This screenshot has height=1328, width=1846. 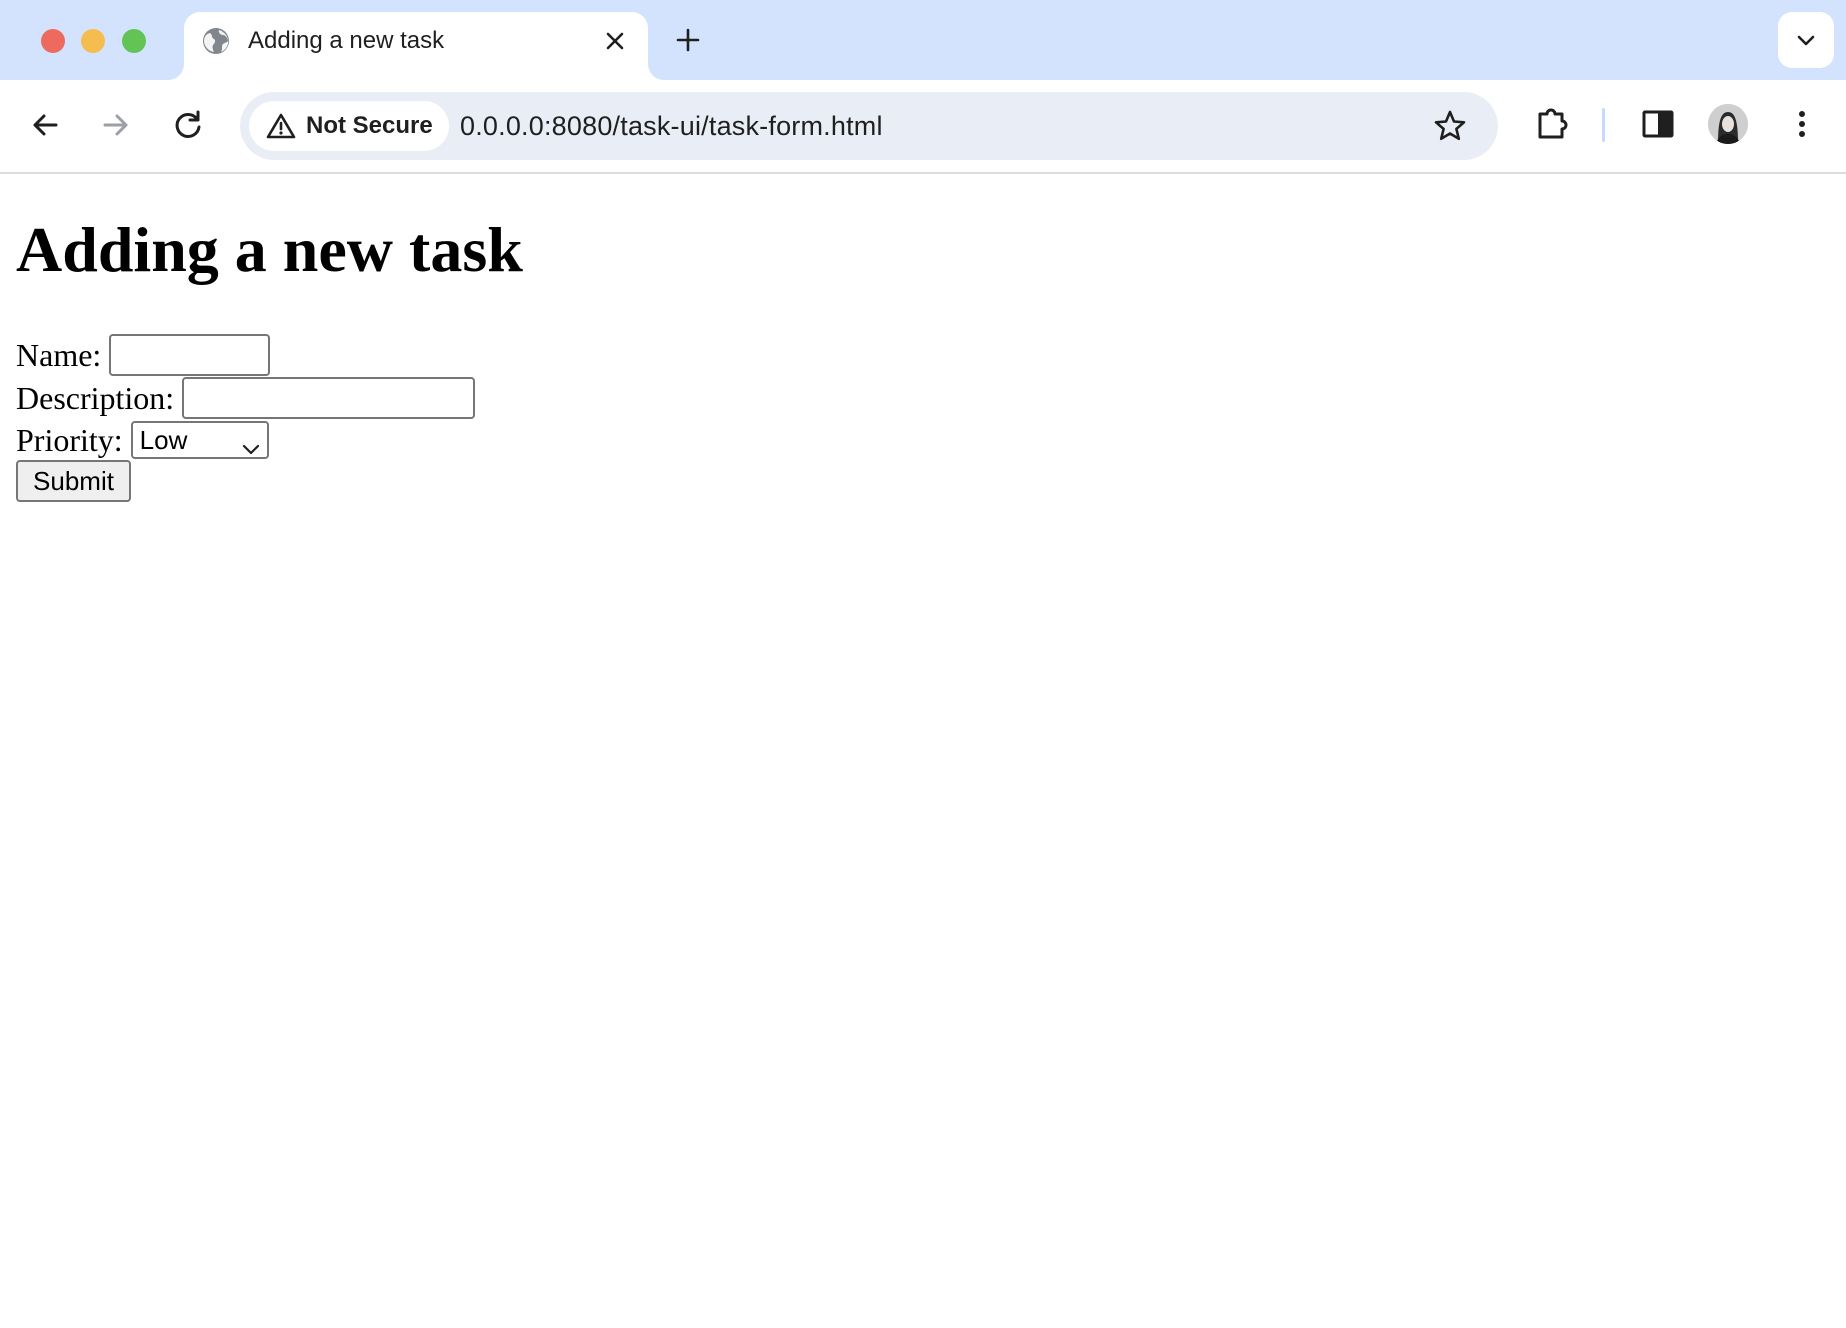 What do you see at coordinates (1802, 124) in the screenshot?
I see `more-vert-icon` at bounding box center [1802, 124].